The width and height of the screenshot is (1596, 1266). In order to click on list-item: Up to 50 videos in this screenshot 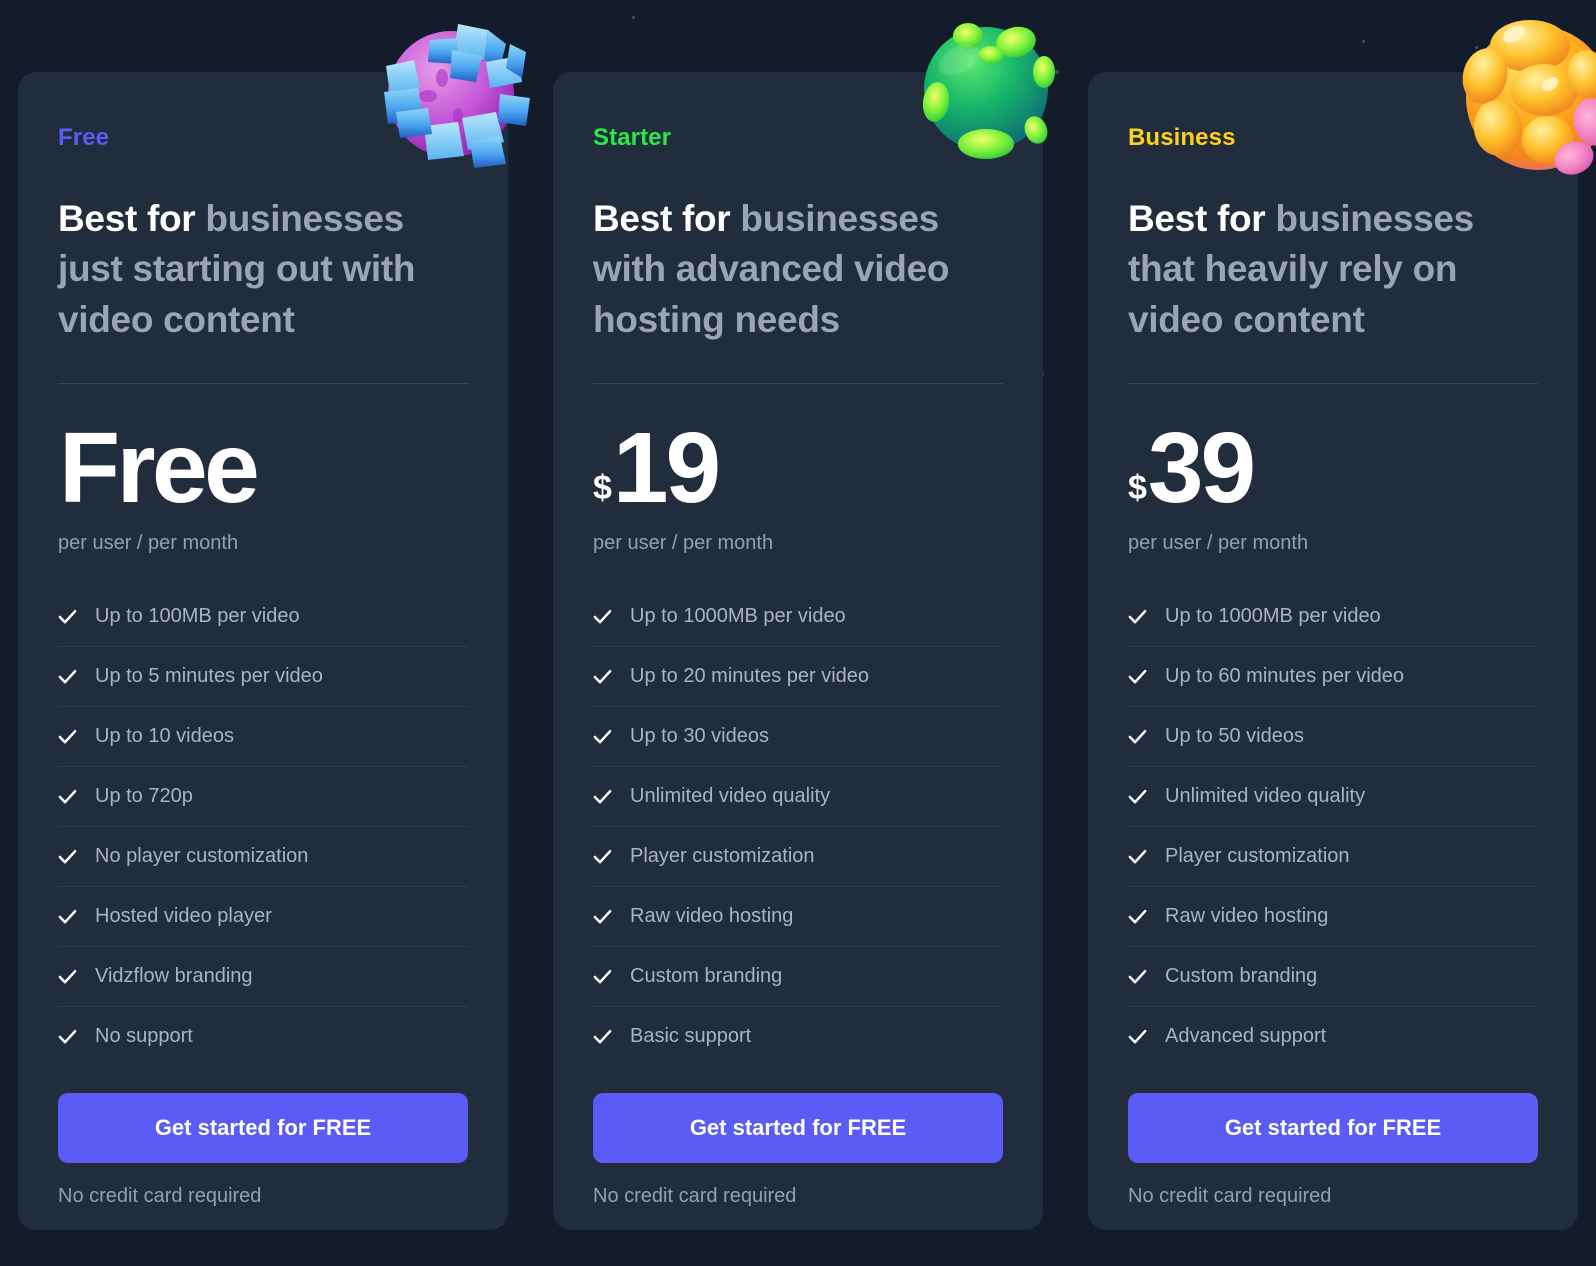, I will do `click(1333, 737)`.